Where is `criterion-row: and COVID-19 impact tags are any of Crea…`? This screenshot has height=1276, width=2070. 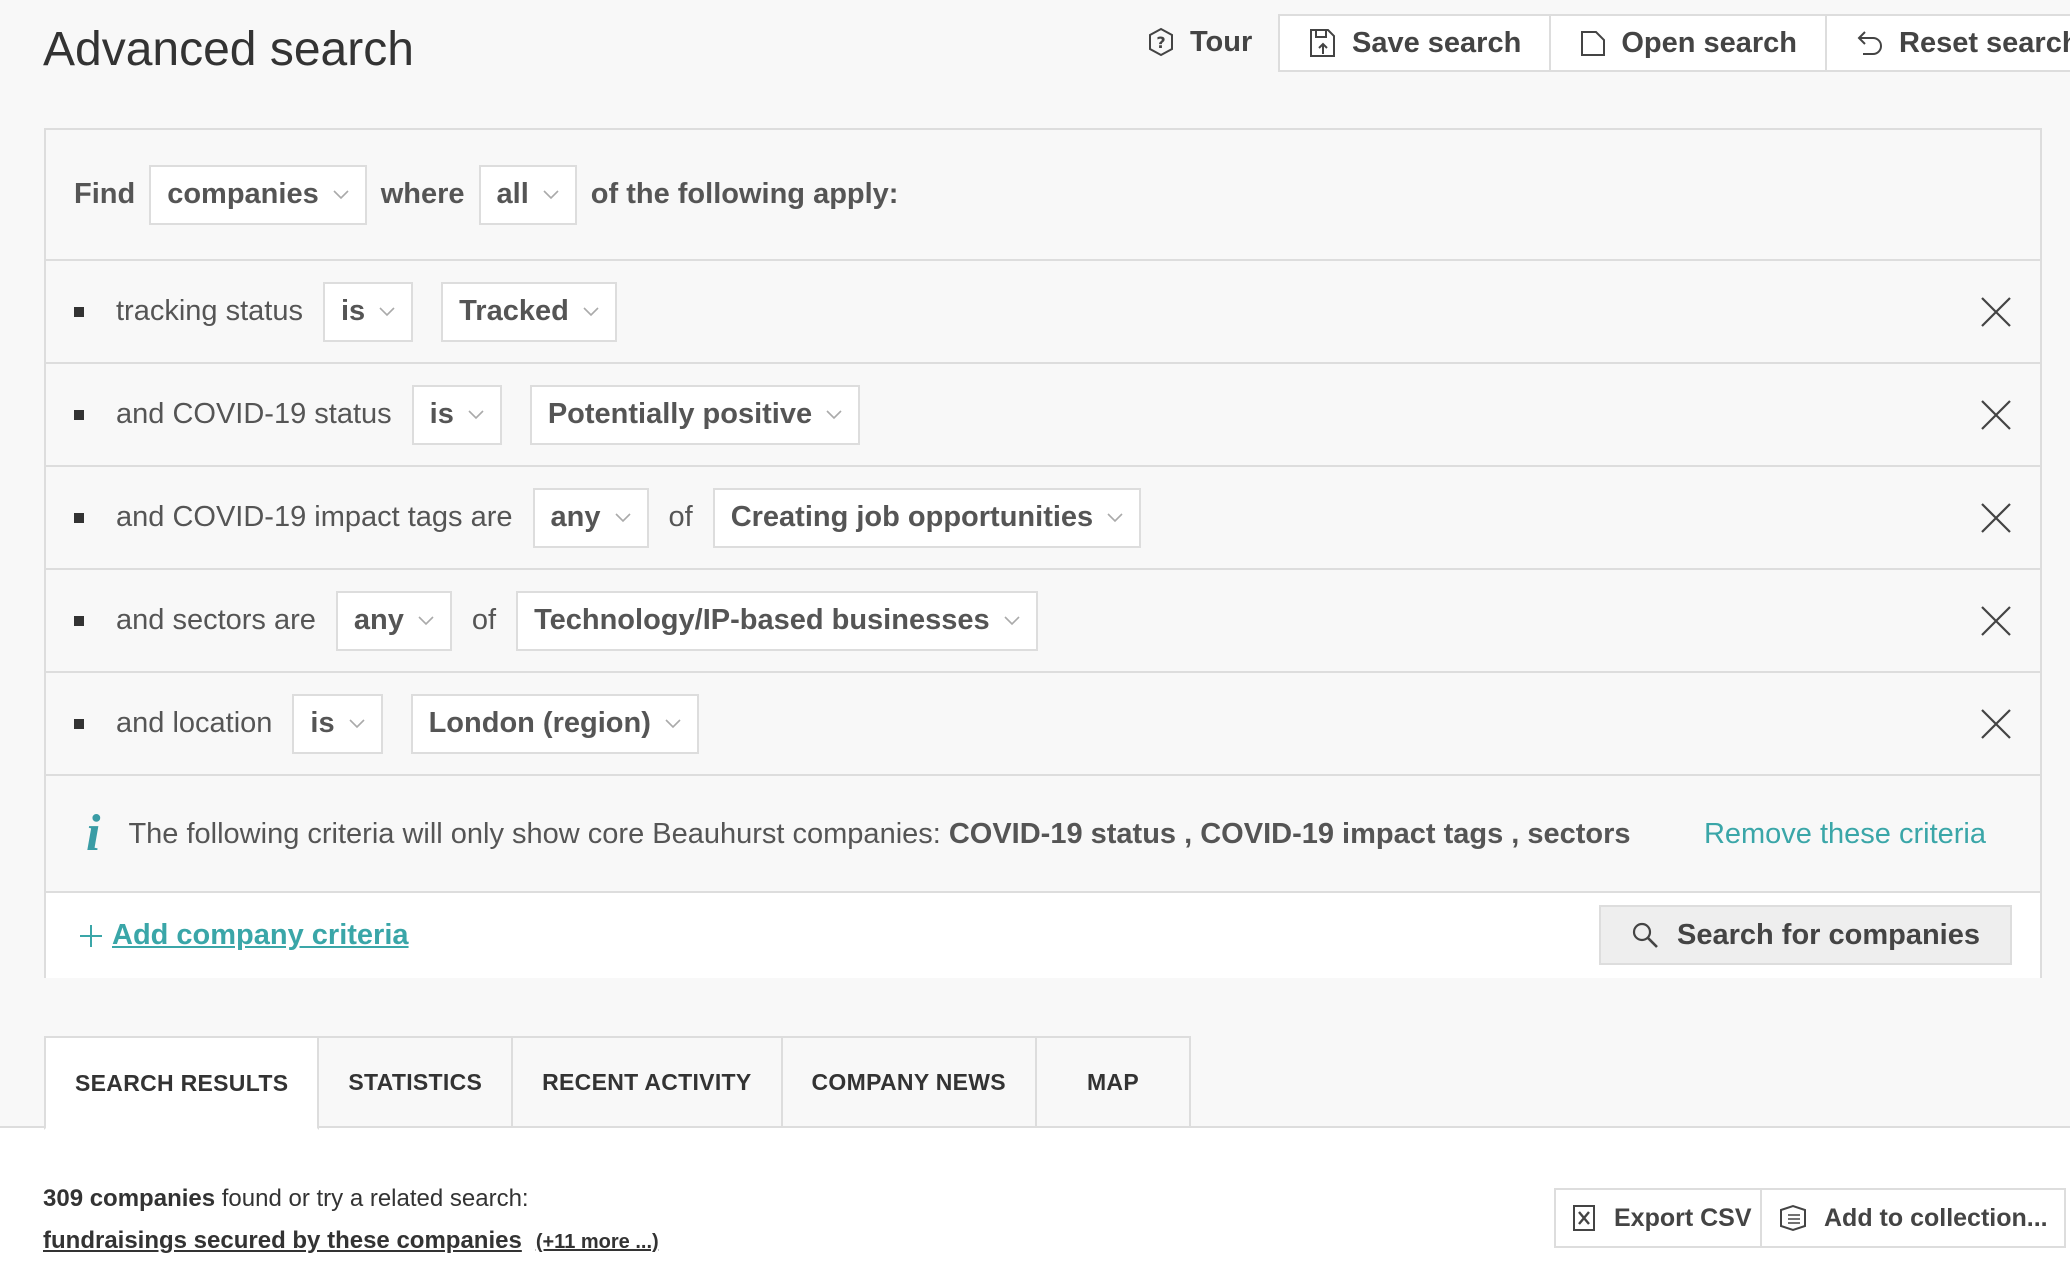 criterion-row: and COVID-19 impact tags are any of Crea… is located at coordinates (1043, 518).